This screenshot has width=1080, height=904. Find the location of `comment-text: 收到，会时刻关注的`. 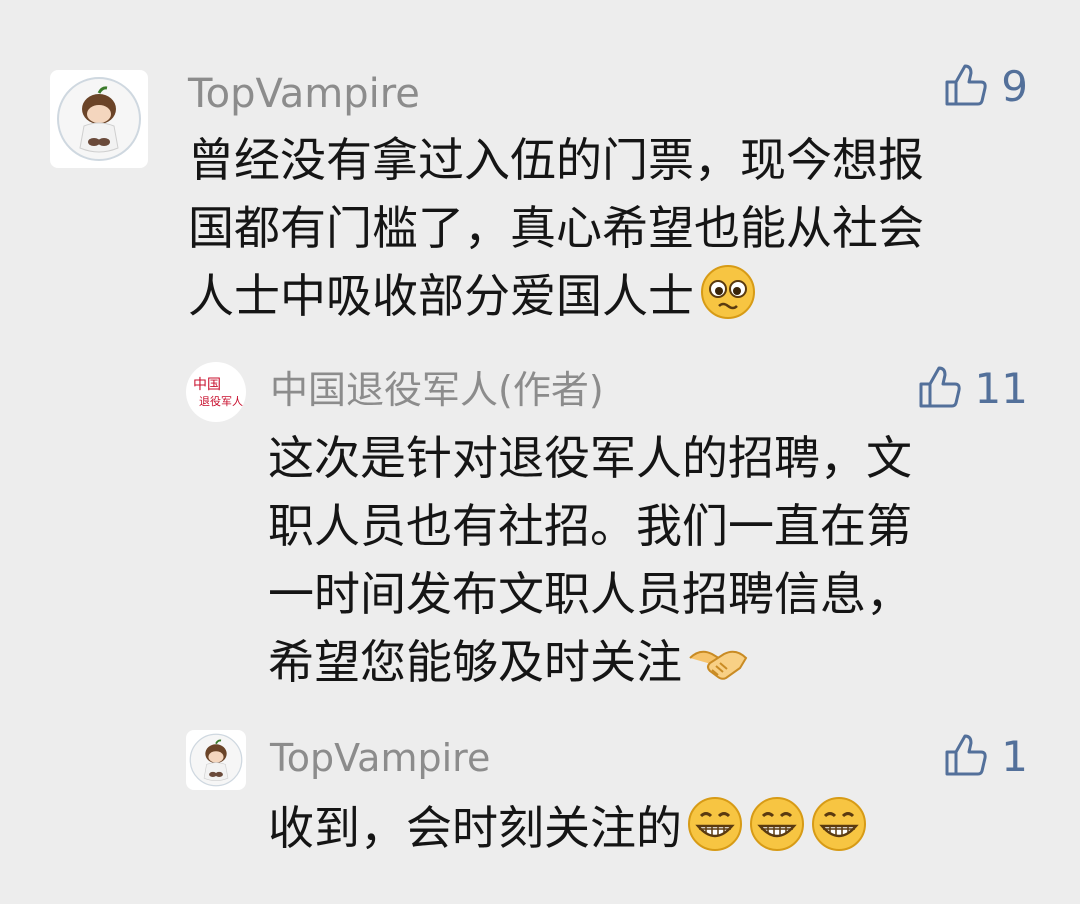

comment-text: 收到，会时刻关注的 is located at coordinates (658, 828).